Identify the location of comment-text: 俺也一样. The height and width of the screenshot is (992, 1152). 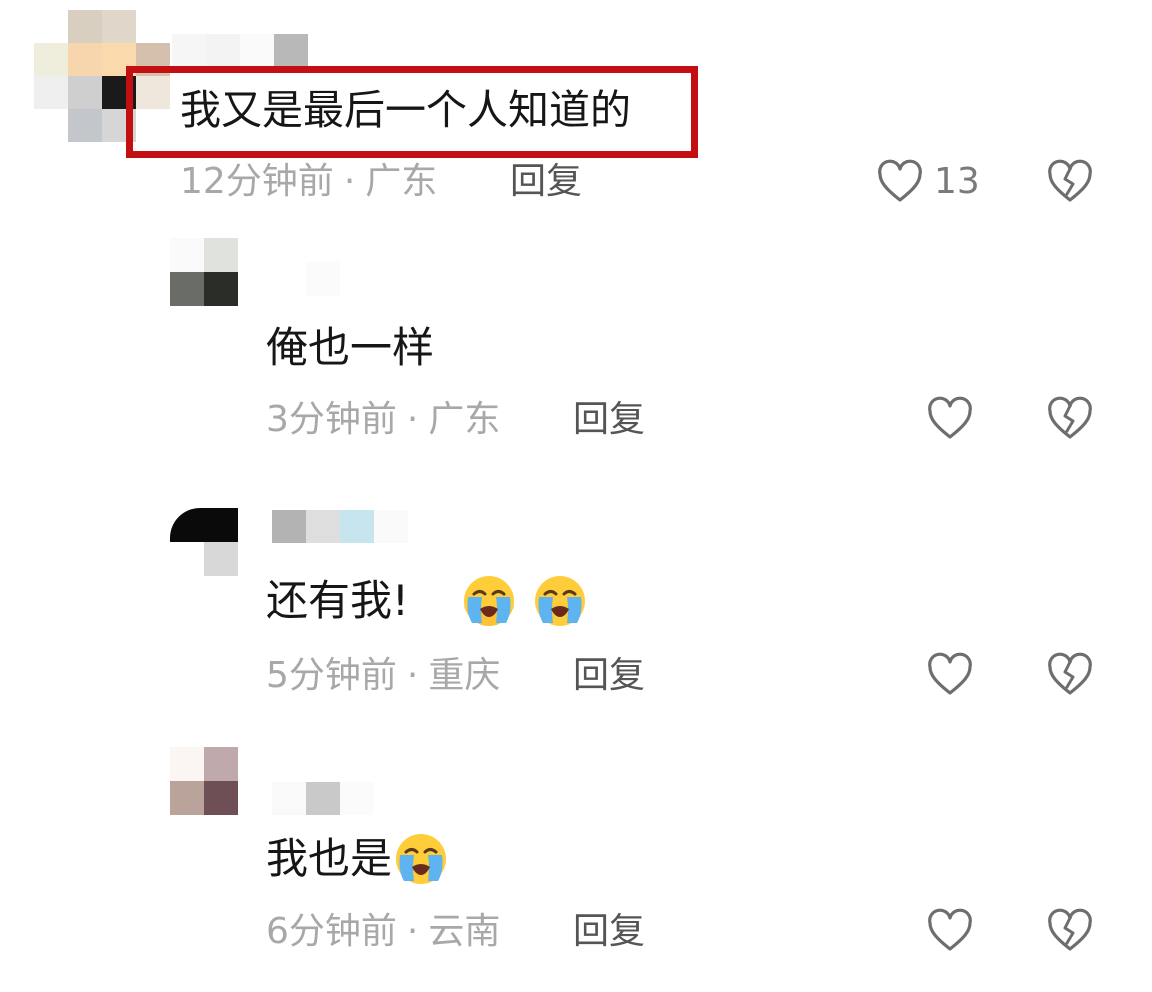
(350, 347).